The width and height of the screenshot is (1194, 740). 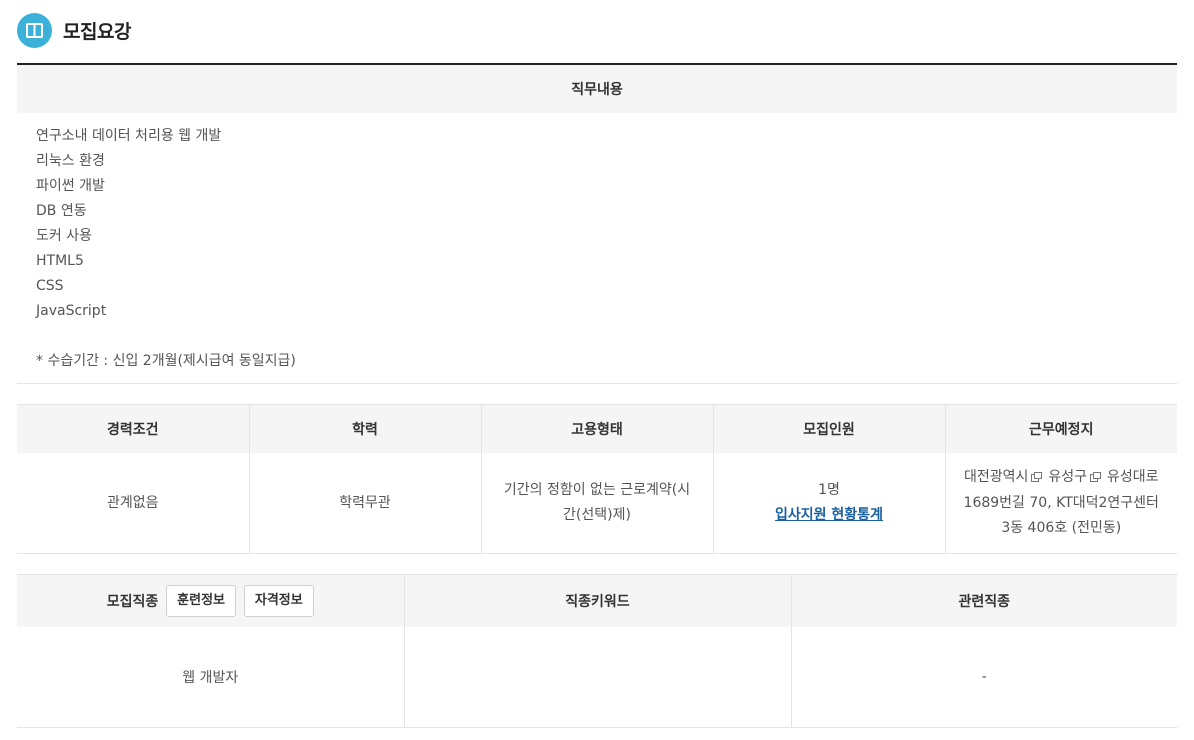 I want to click on employment-type-header: 고용형태, so click(x=596, y=428).